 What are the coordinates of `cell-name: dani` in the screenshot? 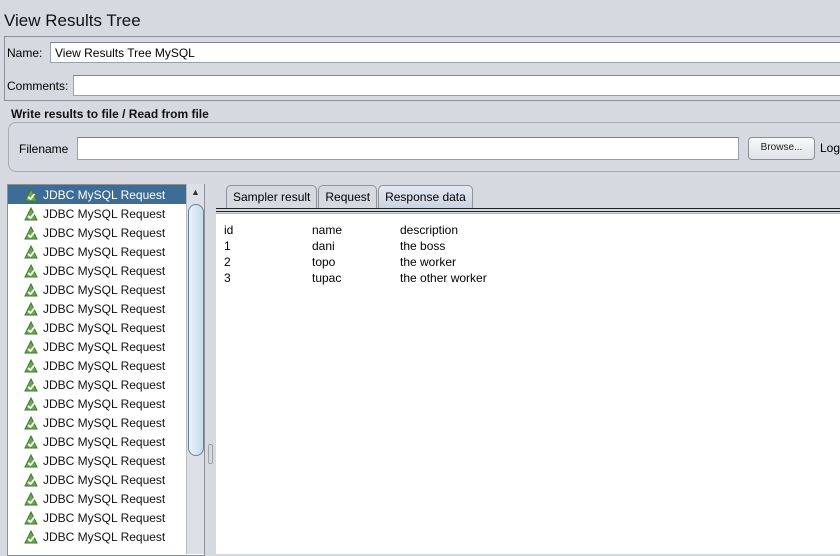 It's located at (323, 246).